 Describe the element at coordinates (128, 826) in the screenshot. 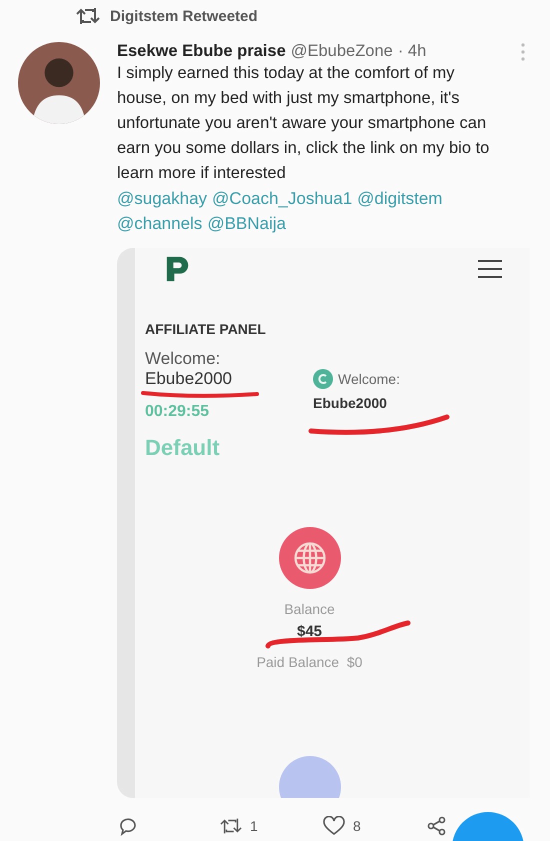

I see `reply-icon` at that location.